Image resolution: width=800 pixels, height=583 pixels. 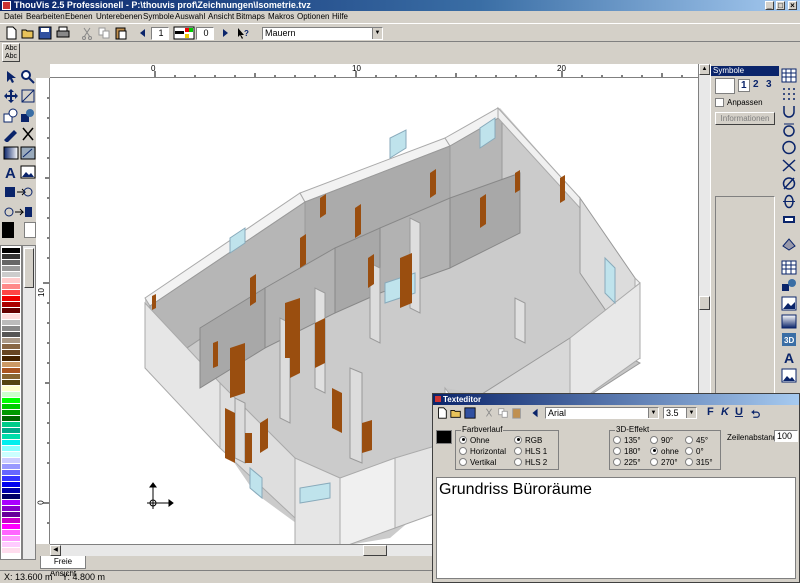 What do you see at coordinates (250, 17) in the screenshot?
I see `menu-bitmaps: Bitmaps` at bounding box center [250, 17].